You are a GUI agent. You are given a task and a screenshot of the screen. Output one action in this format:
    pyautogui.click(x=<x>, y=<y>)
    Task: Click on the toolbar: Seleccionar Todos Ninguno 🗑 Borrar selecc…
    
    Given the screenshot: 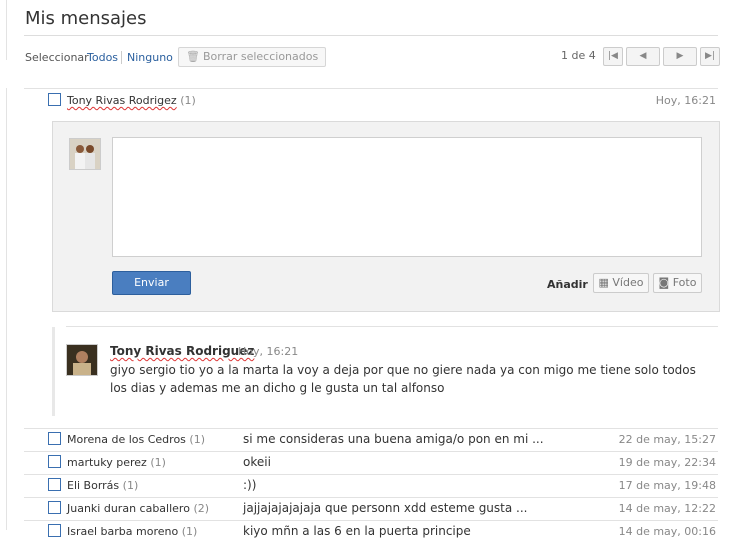 What is the action you would take?
    pyautogui.click(x=372, y=58)
    